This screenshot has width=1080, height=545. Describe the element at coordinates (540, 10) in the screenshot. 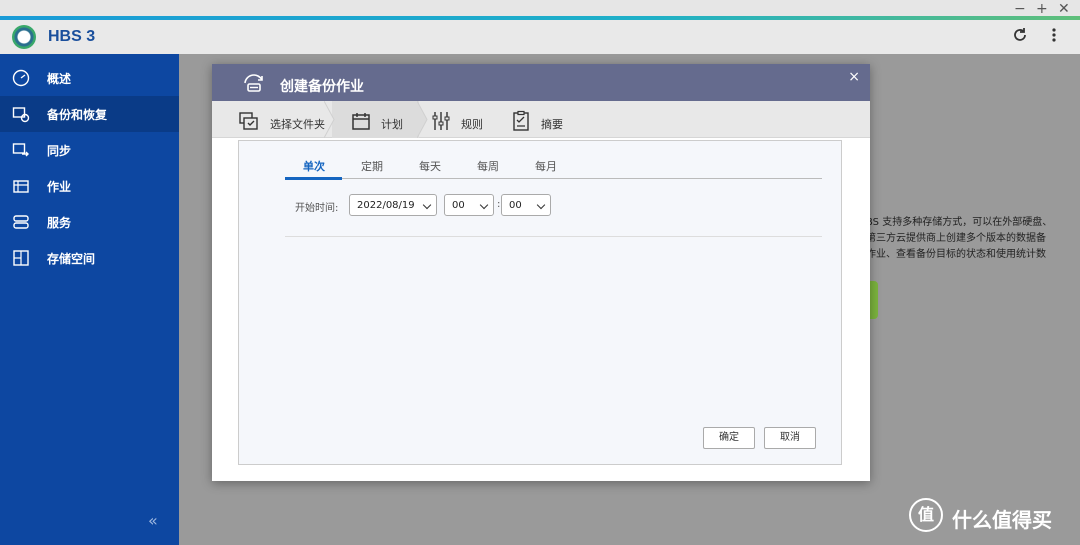

I see `window-titlebar: − + ✕` at that location.